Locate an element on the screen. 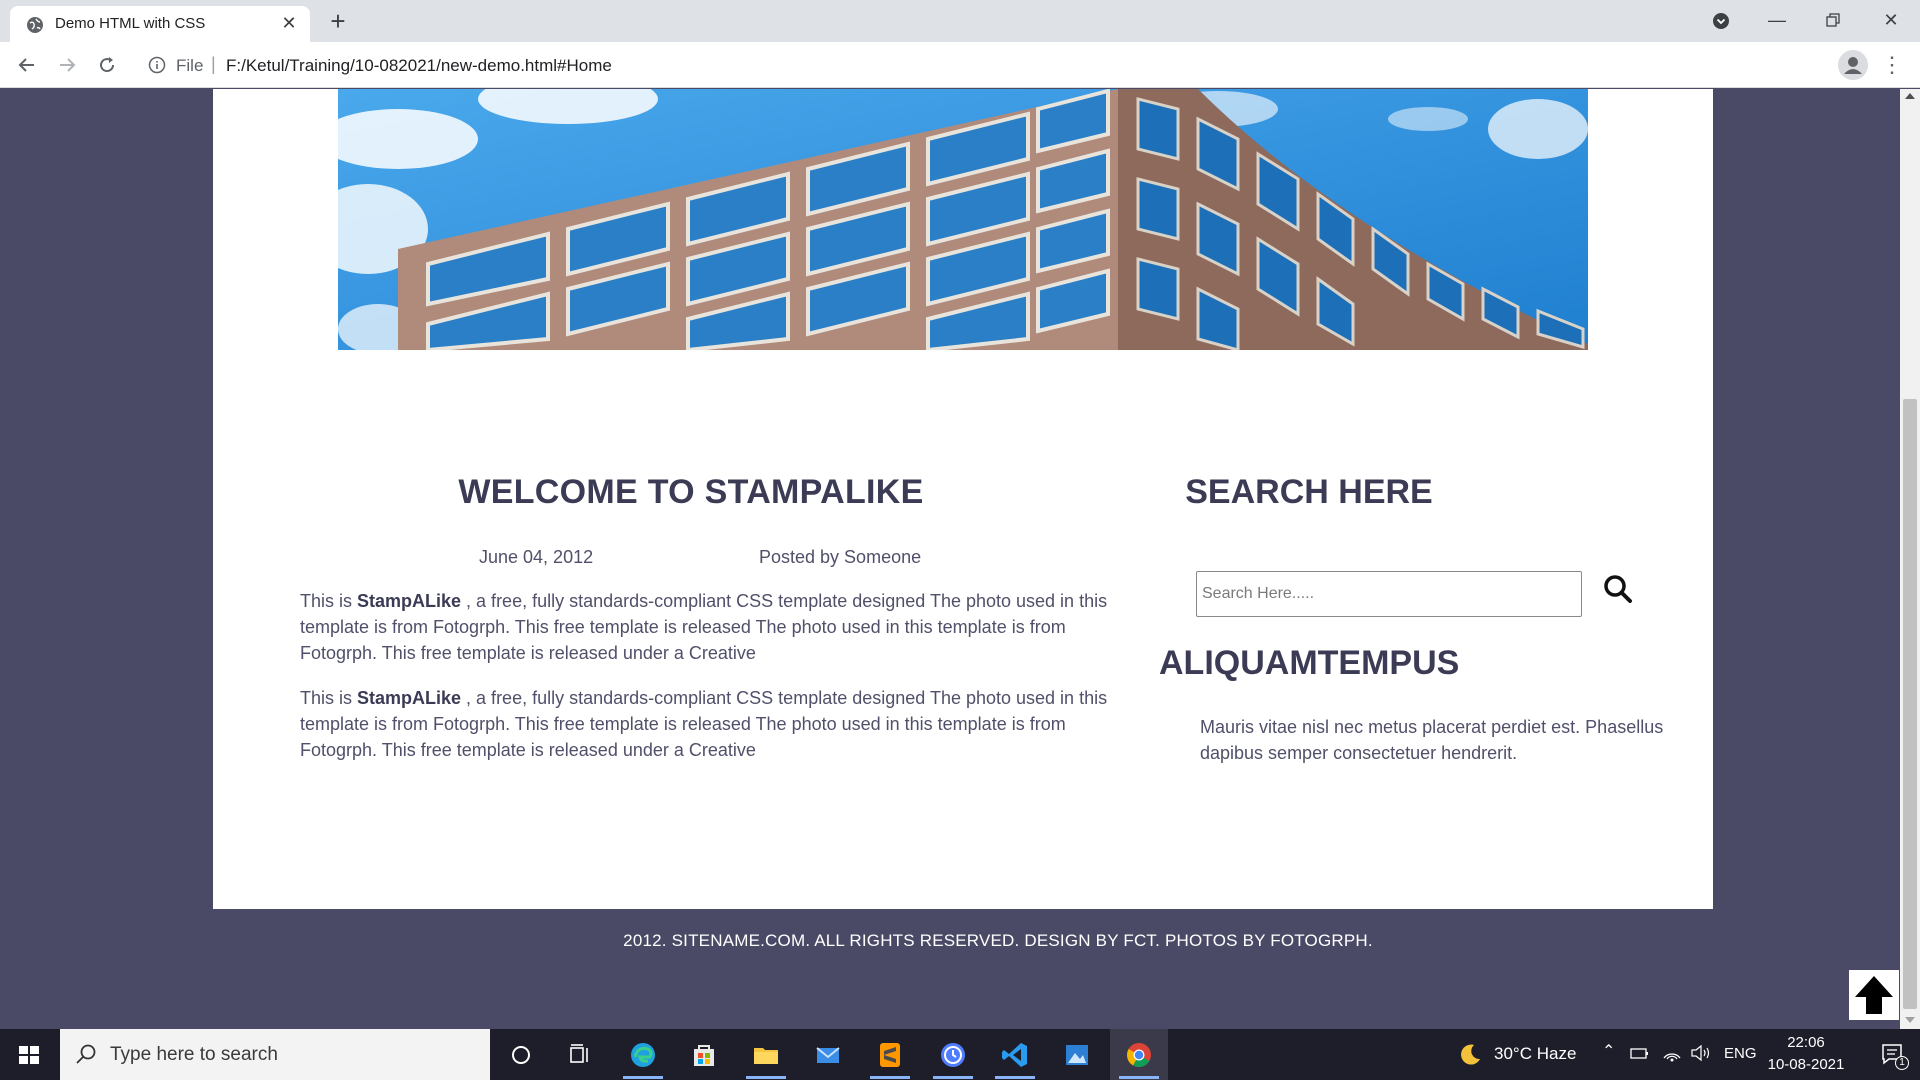 This screenshot has height=1080, width=1920. windows-logo-icon is located at coordinates (29, 1055).